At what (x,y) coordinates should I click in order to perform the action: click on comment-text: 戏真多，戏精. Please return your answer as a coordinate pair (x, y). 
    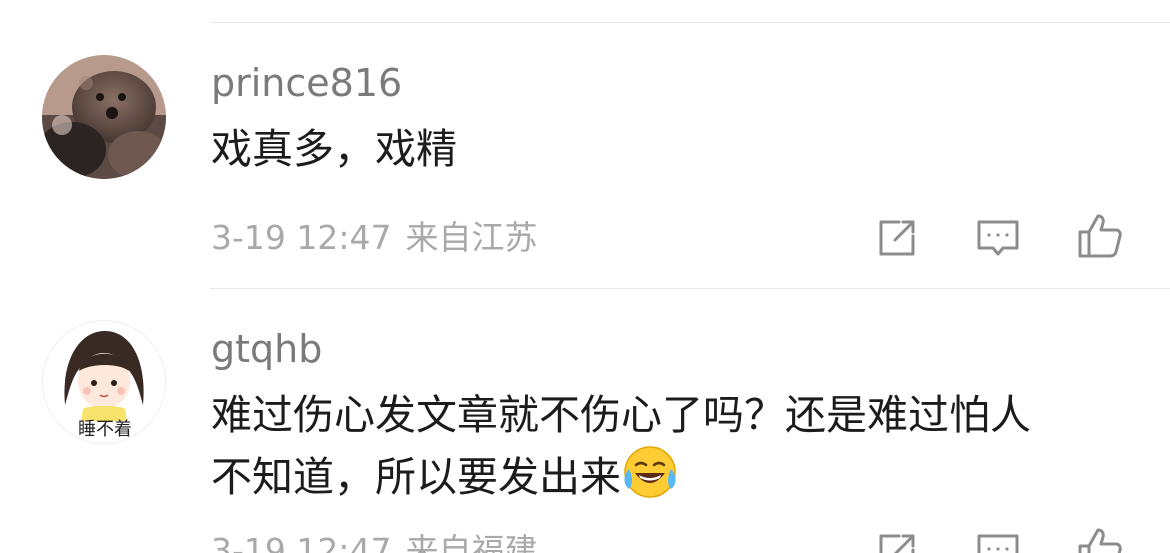
    Looking at the image, I should click on (334, 149).